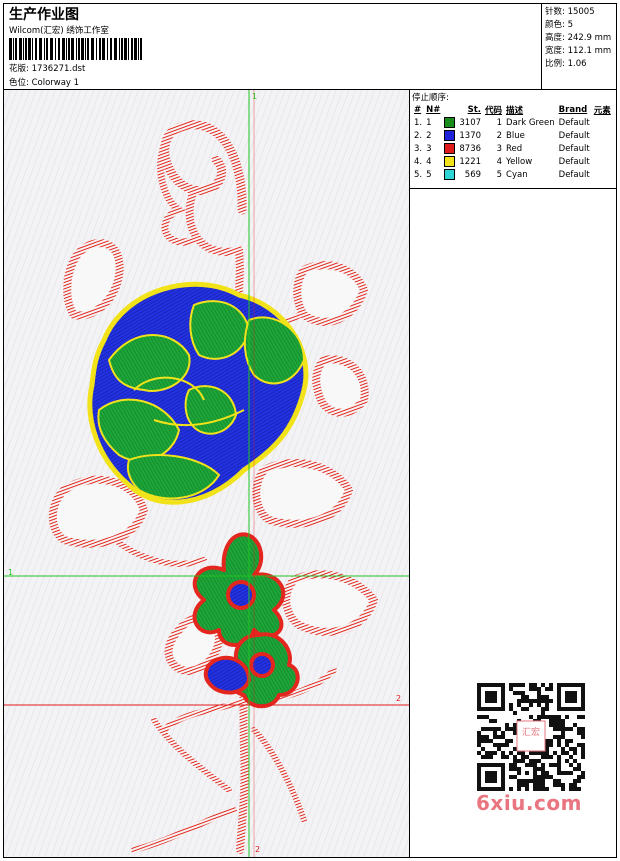  I want to click on colorway-label: 色位:, so click(19, 83).